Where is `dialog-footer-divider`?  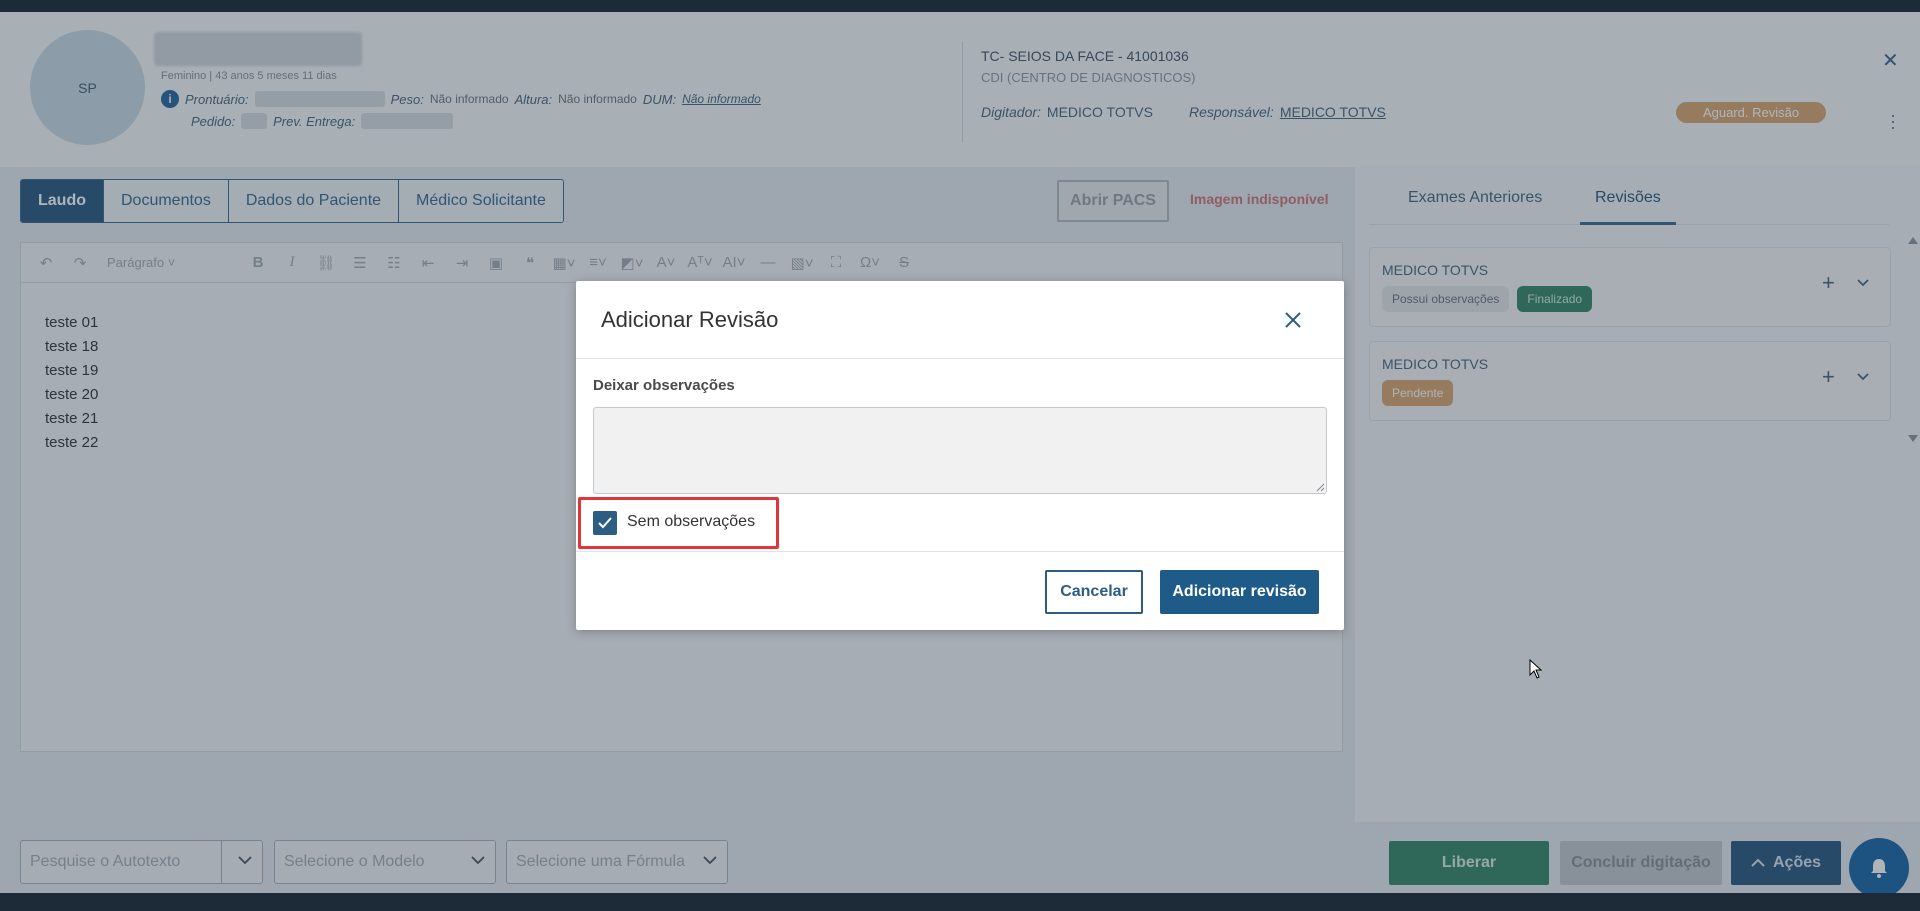 dialog-footer-divider is located at coordinates (960, 551).